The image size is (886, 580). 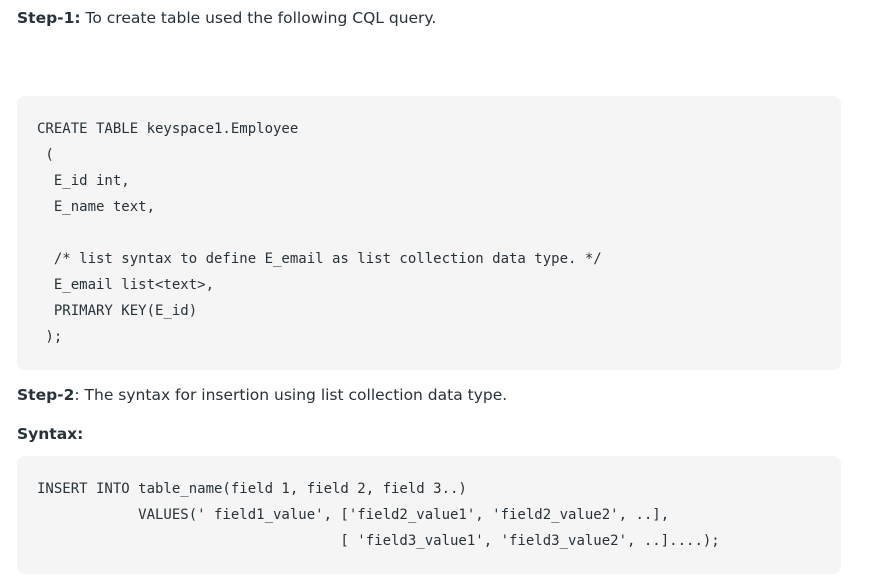 I want to click on step-2-label: Step-2, so click(x=46, y=395).